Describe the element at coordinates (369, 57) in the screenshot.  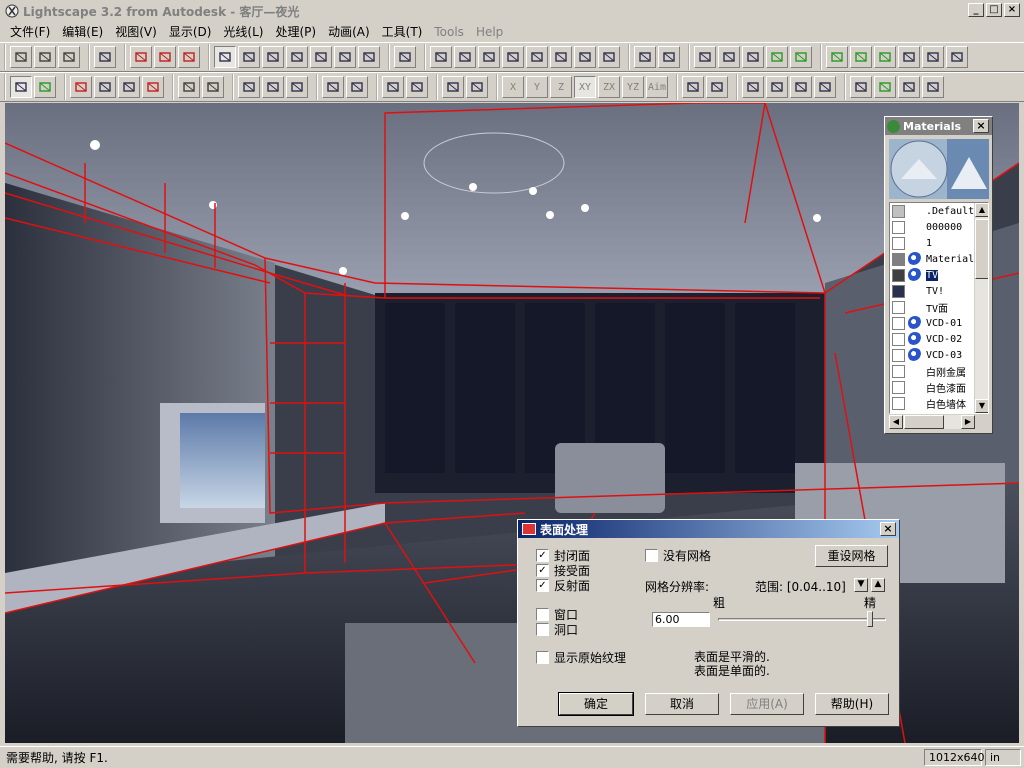
I see `view-bottom-icon` at that location.